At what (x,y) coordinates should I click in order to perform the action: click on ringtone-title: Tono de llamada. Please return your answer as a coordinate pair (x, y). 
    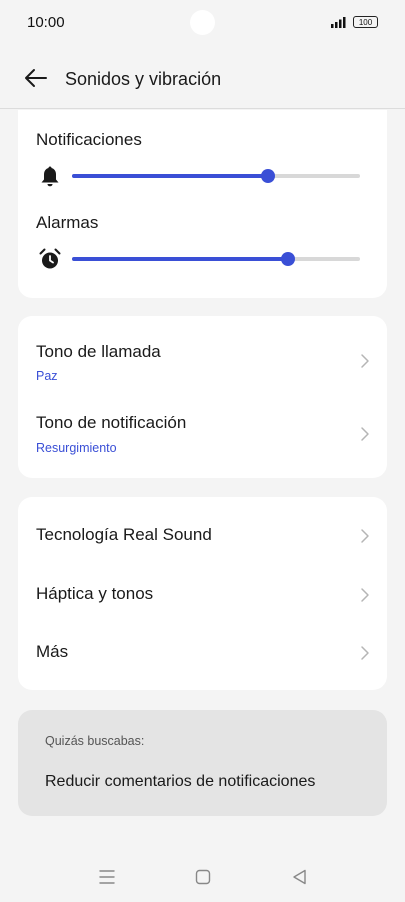
    Looking at the image, I should click on (98, 351).